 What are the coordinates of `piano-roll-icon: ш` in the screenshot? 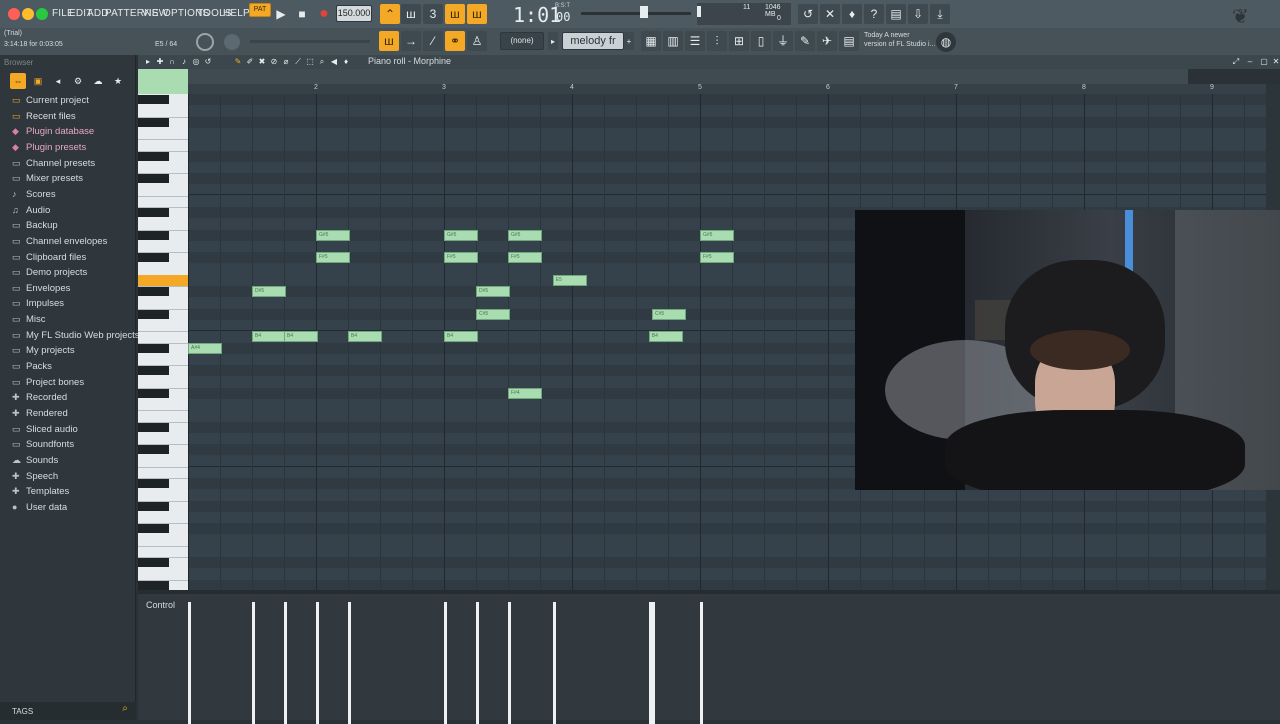 It's located at (389, 41).